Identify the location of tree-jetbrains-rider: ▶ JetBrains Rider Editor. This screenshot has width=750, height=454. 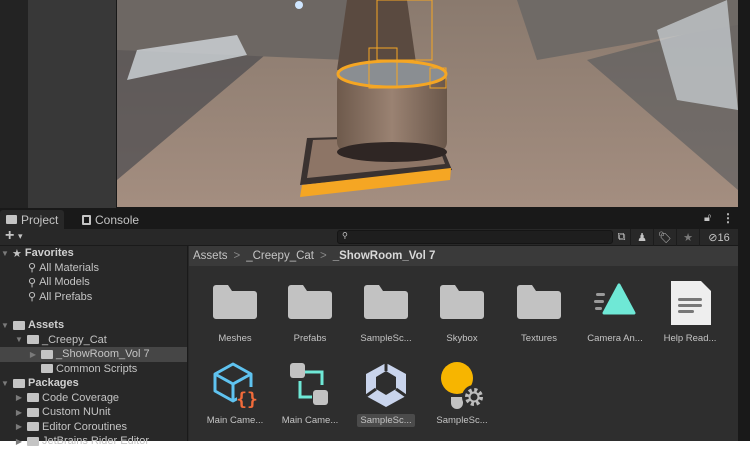
(93, 441).